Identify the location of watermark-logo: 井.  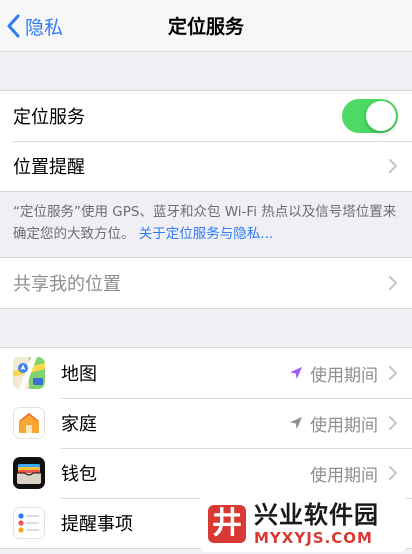
(227, 524).